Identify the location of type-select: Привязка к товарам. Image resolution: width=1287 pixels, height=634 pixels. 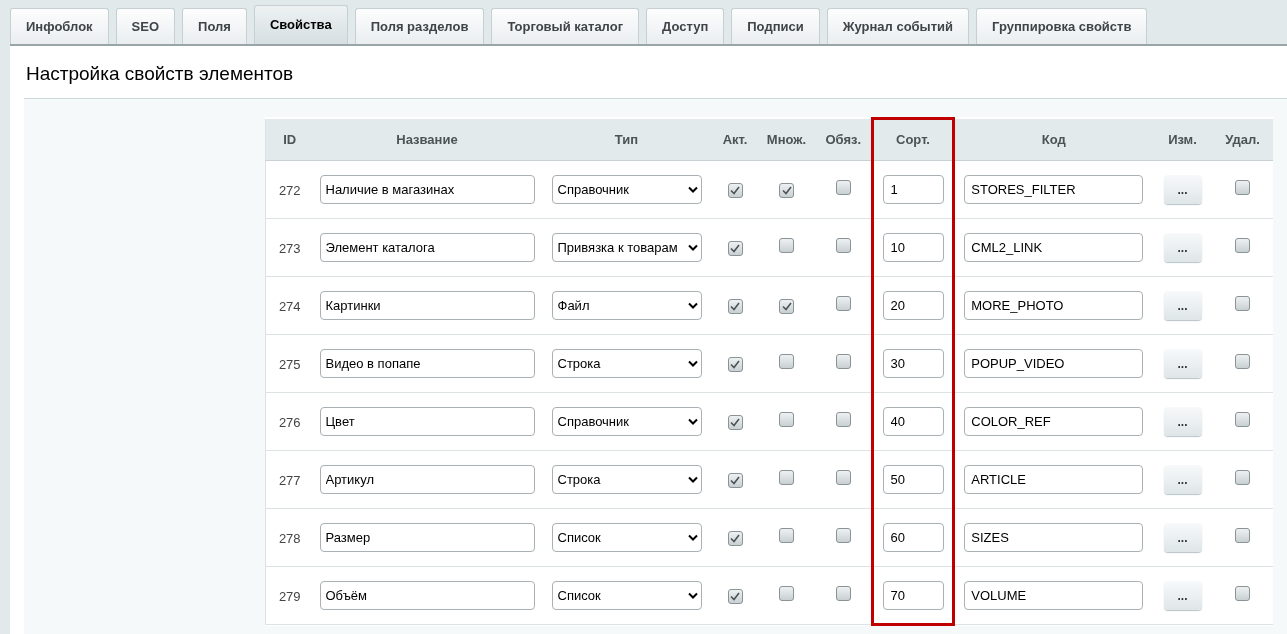
(626, 247).